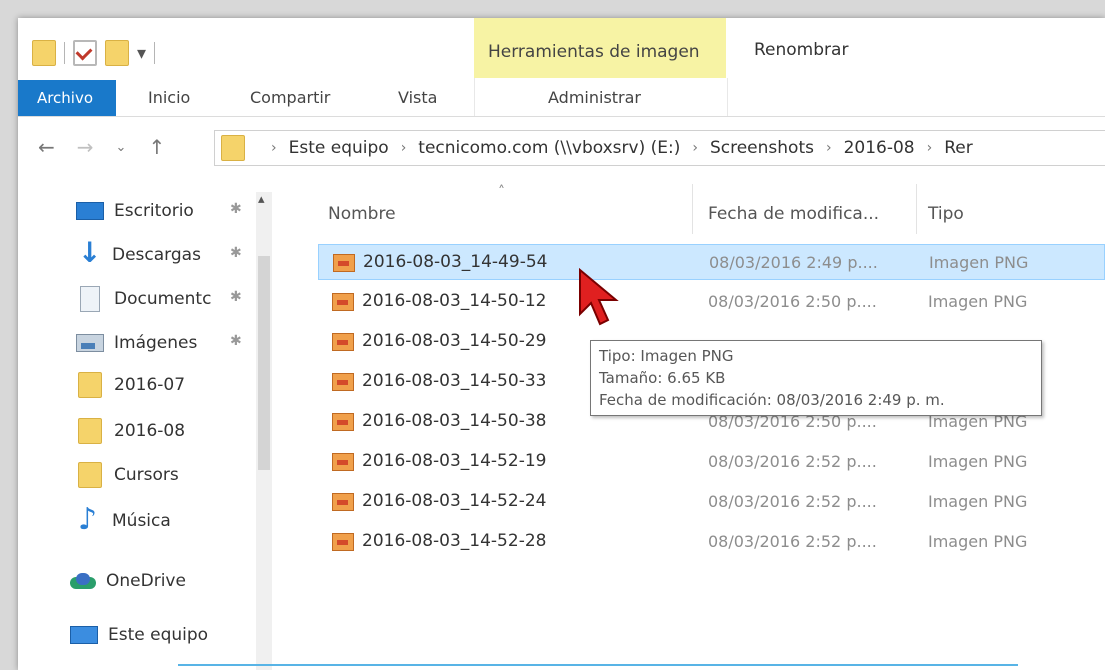 The height and width of the screenshot is (670, 1105). What do you see at coordinates (90, 211) in the screenshot?
I see `desktop-icon` at bounding box center [90, 211].